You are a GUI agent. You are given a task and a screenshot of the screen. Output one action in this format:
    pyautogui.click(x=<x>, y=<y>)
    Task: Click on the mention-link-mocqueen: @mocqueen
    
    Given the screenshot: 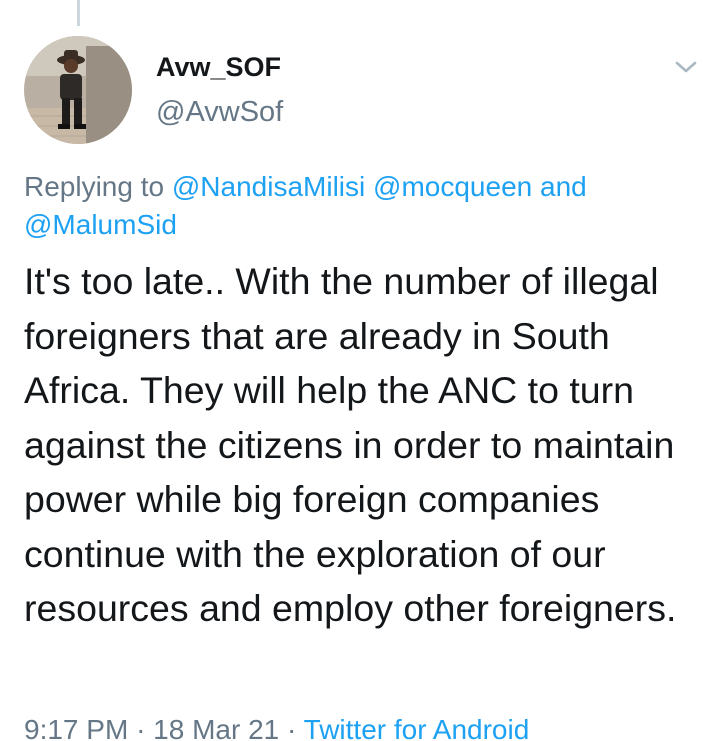 What is the action you would take?
    pyautogui.click(x=452, y=186)
    